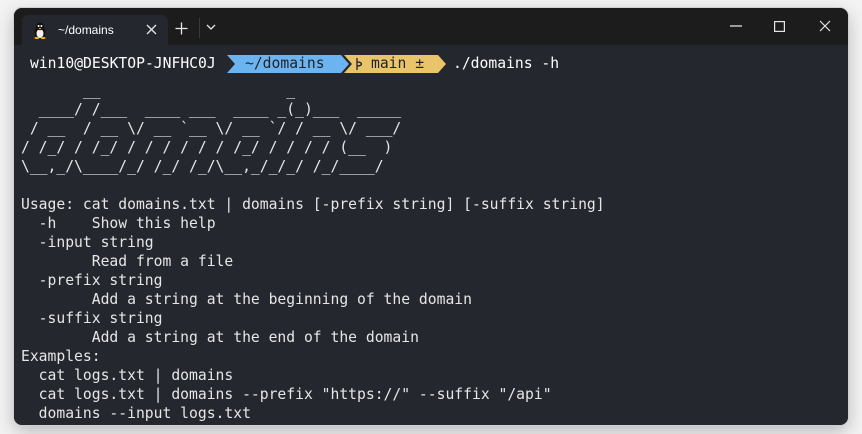  Describe the element at coordinates (825, 26) in the screenshot. I see `close-window-icon` at that location.